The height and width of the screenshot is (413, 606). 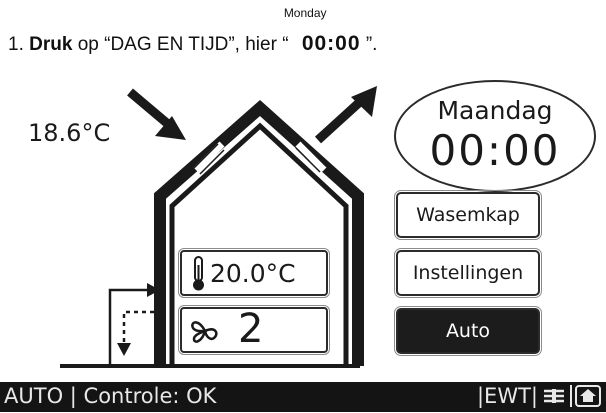 I want to click on auto-button: Auto, so click(x=468, y=331).